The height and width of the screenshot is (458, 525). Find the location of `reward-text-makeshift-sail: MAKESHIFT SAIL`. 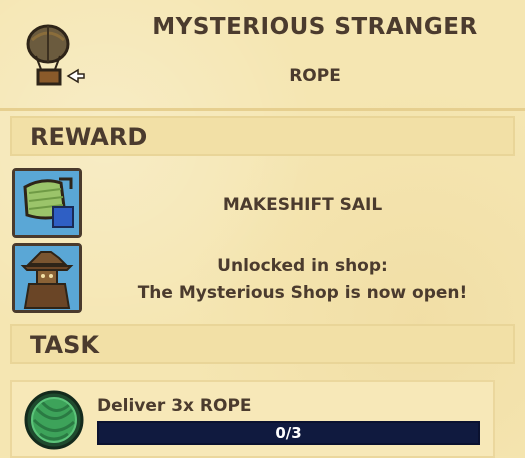

reward-text-makeshift-sail: MAKESHIFT SAIL is located at coordinates (302, 205).